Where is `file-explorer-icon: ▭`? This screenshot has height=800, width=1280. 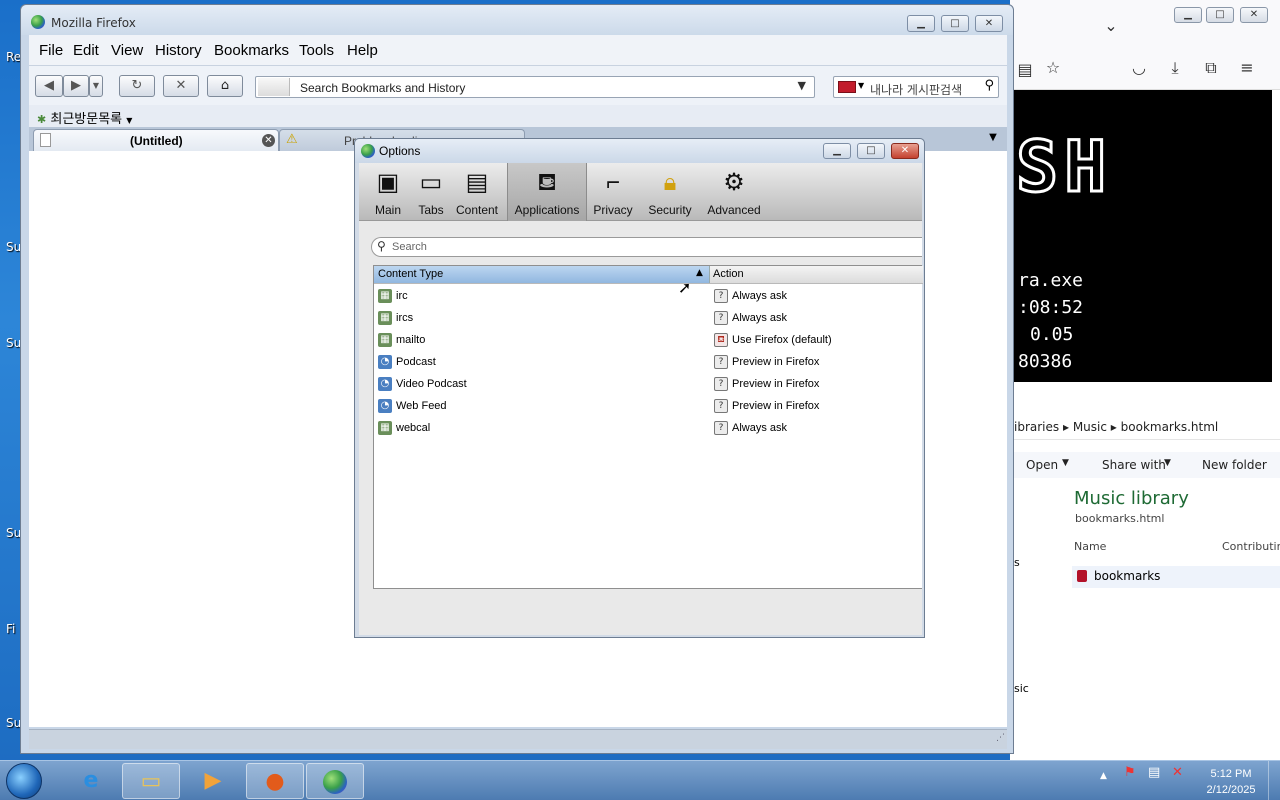 file-explorer-icon: ▭ is located at coordinates (151, 781).